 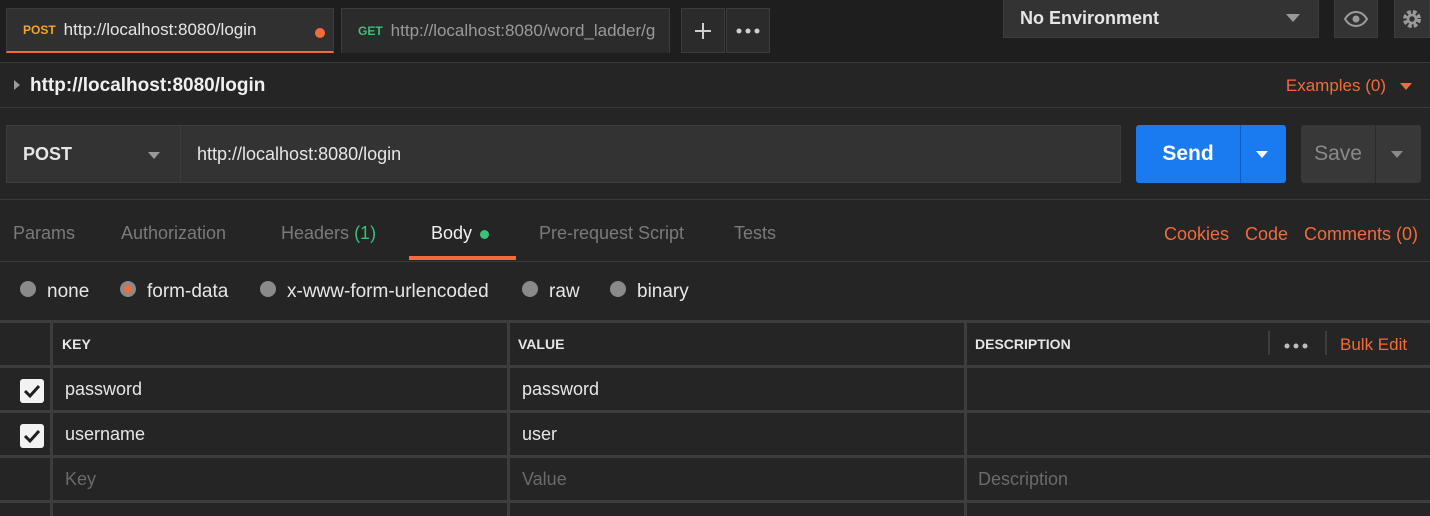 I want to click on value-field: user, so click(x=539, y=434).